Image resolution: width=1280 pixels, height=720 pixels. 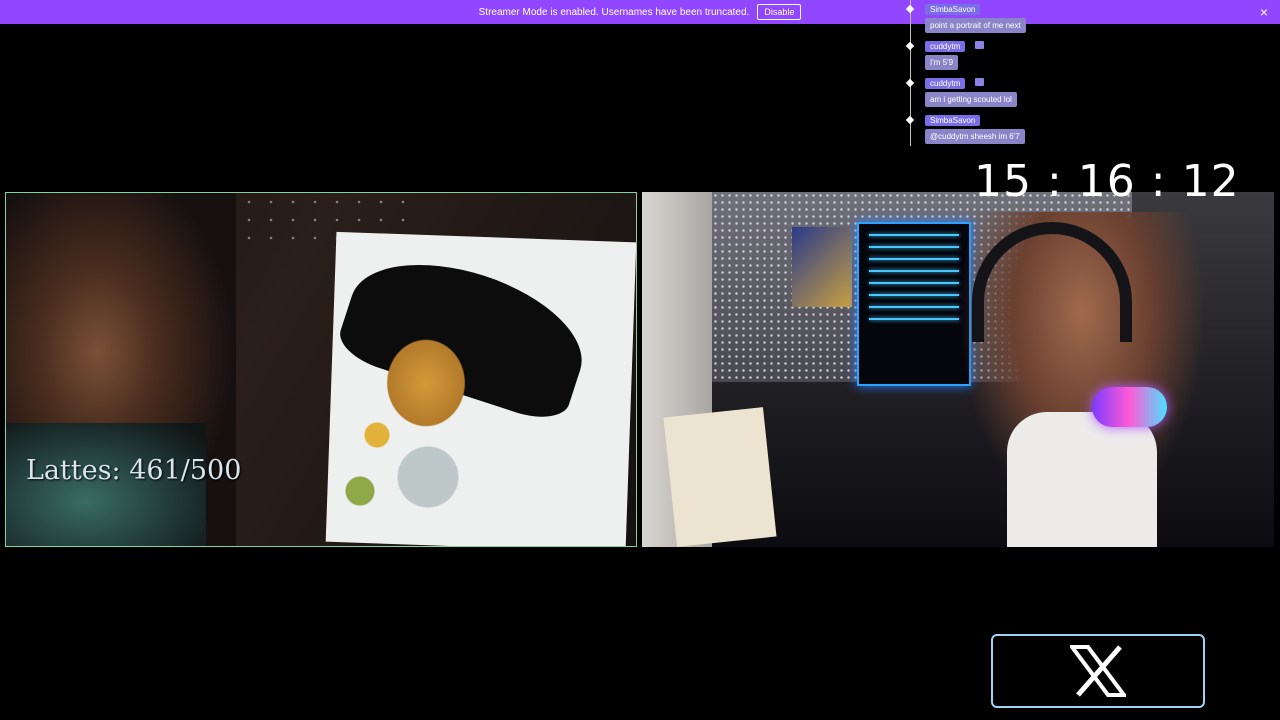 I want to click on streamer-right-top, so click(x=1082, y=479).